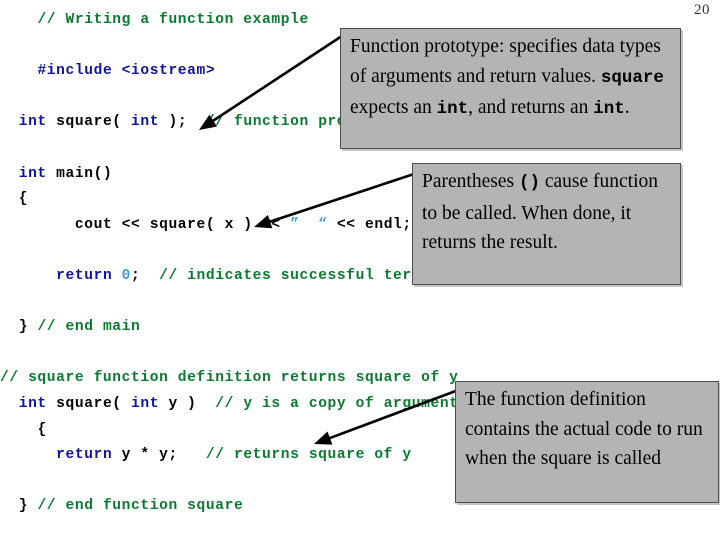 This screenshot has width=720, height=540. I want to click on code-token: #include <iostream>, so click(126, 71).